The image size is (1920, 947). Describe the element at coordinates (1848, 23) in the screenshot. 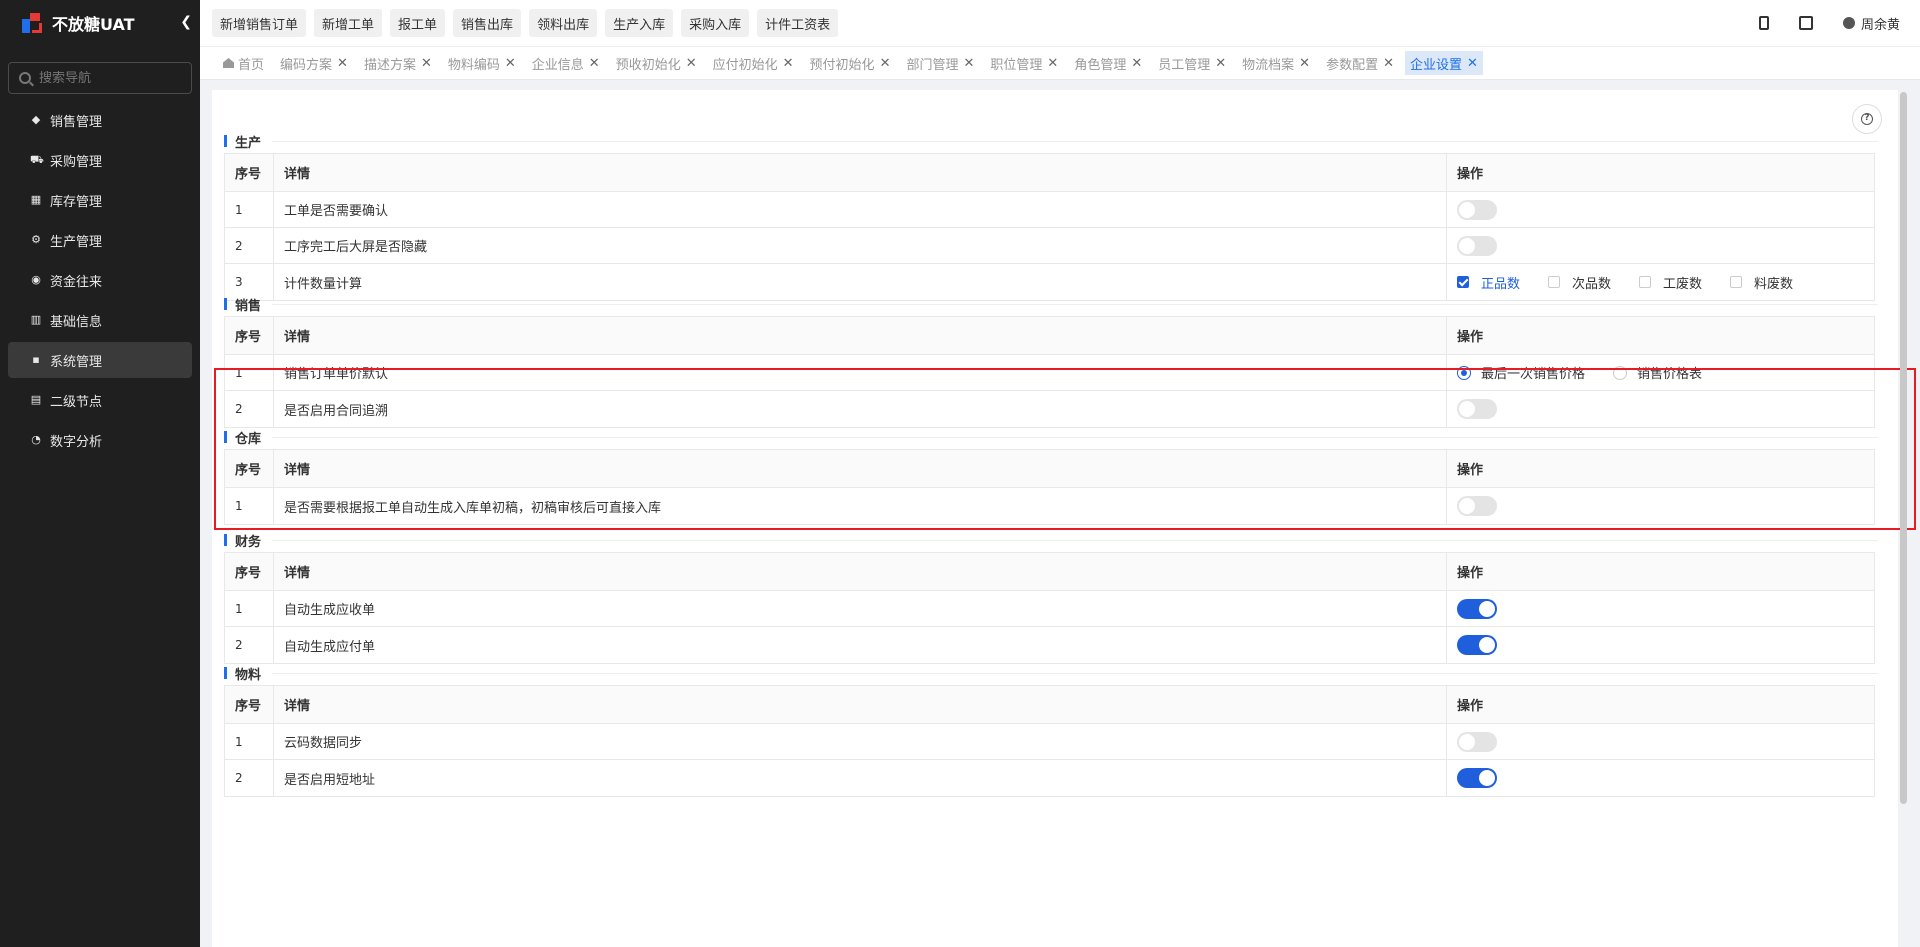

I see `user-avatar-icon` at that location.